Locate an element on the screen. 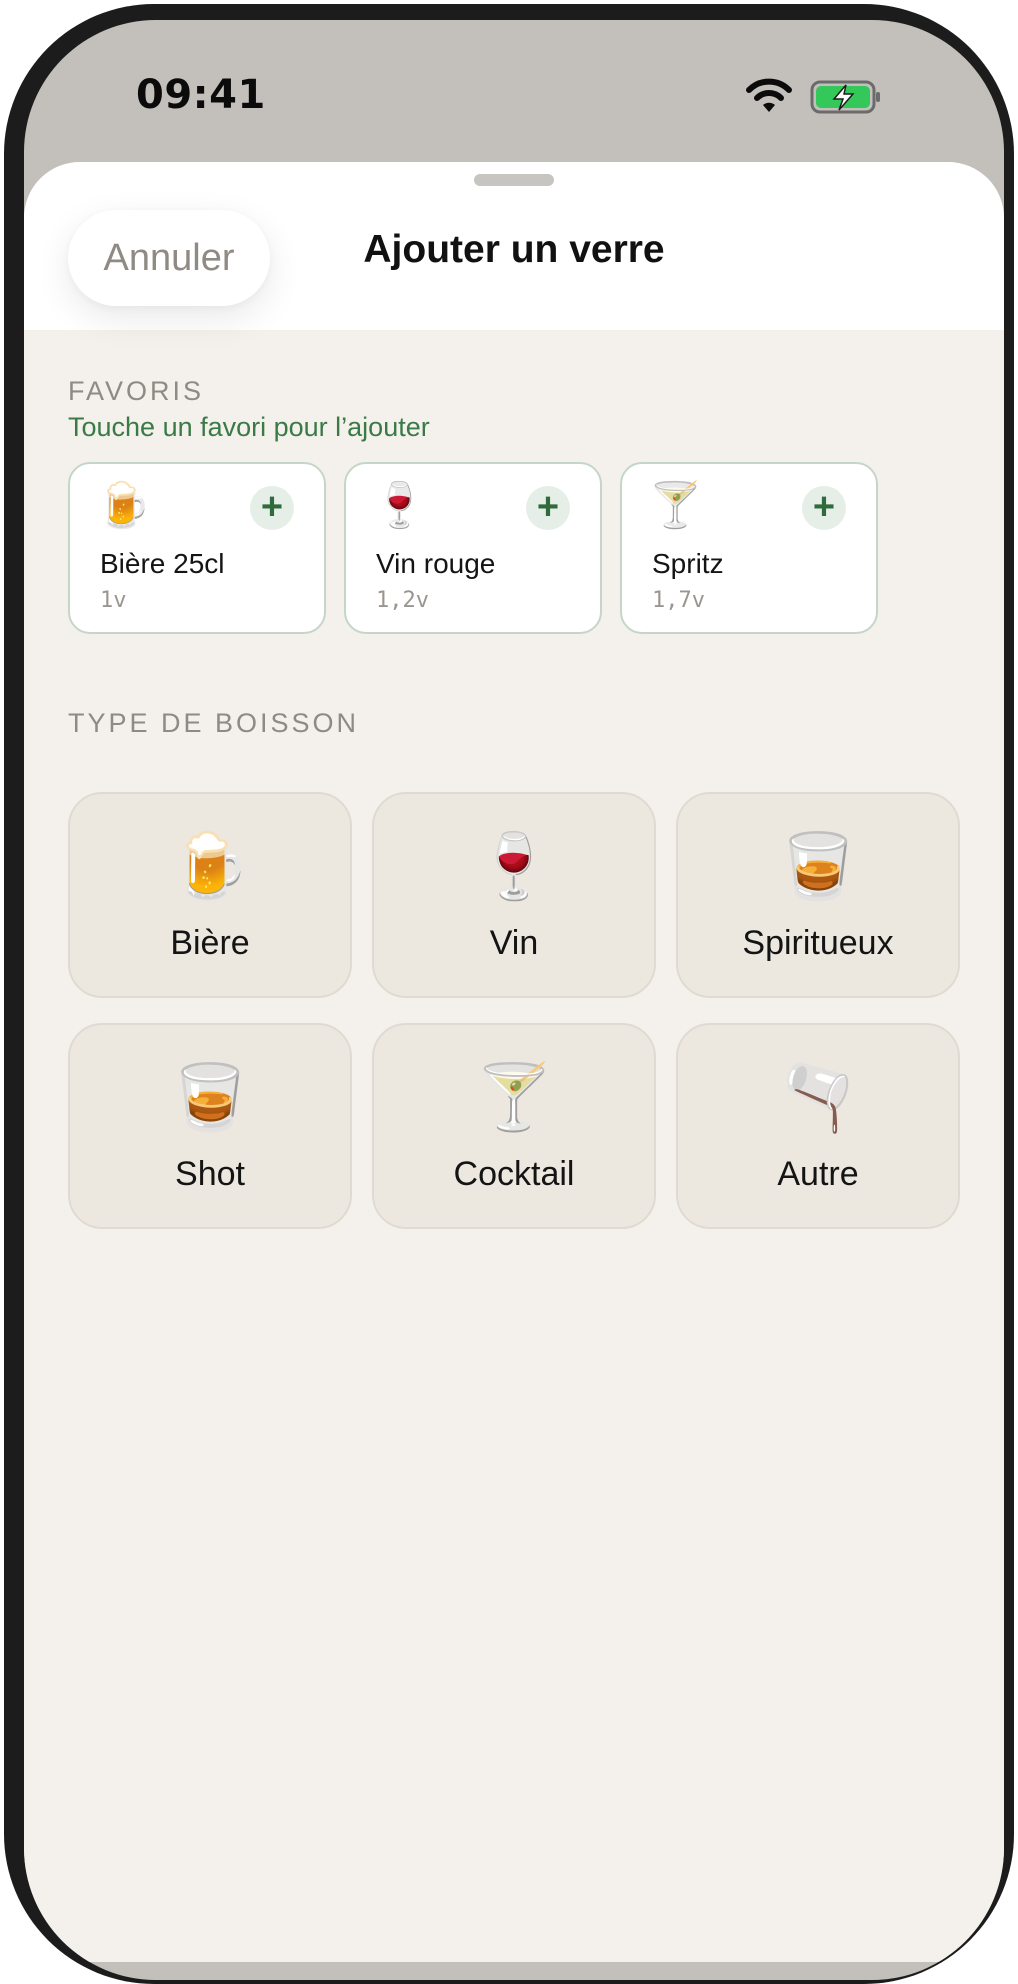 This screenshot has width=1018, height=1984. favorite-card-beer: 🍺 + Bière 25cl 1v is located at coordinates (197, 548).